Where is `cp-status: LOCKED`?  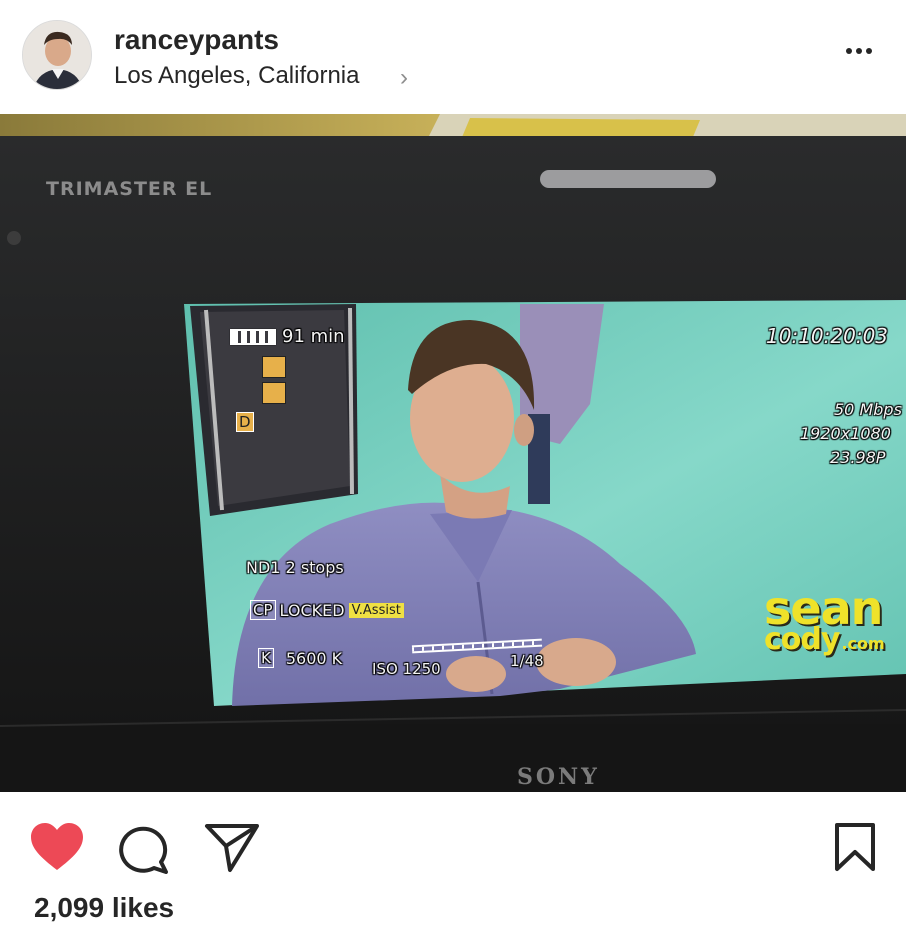 cp-status: LOCKED is located at coordinates (312, 610).